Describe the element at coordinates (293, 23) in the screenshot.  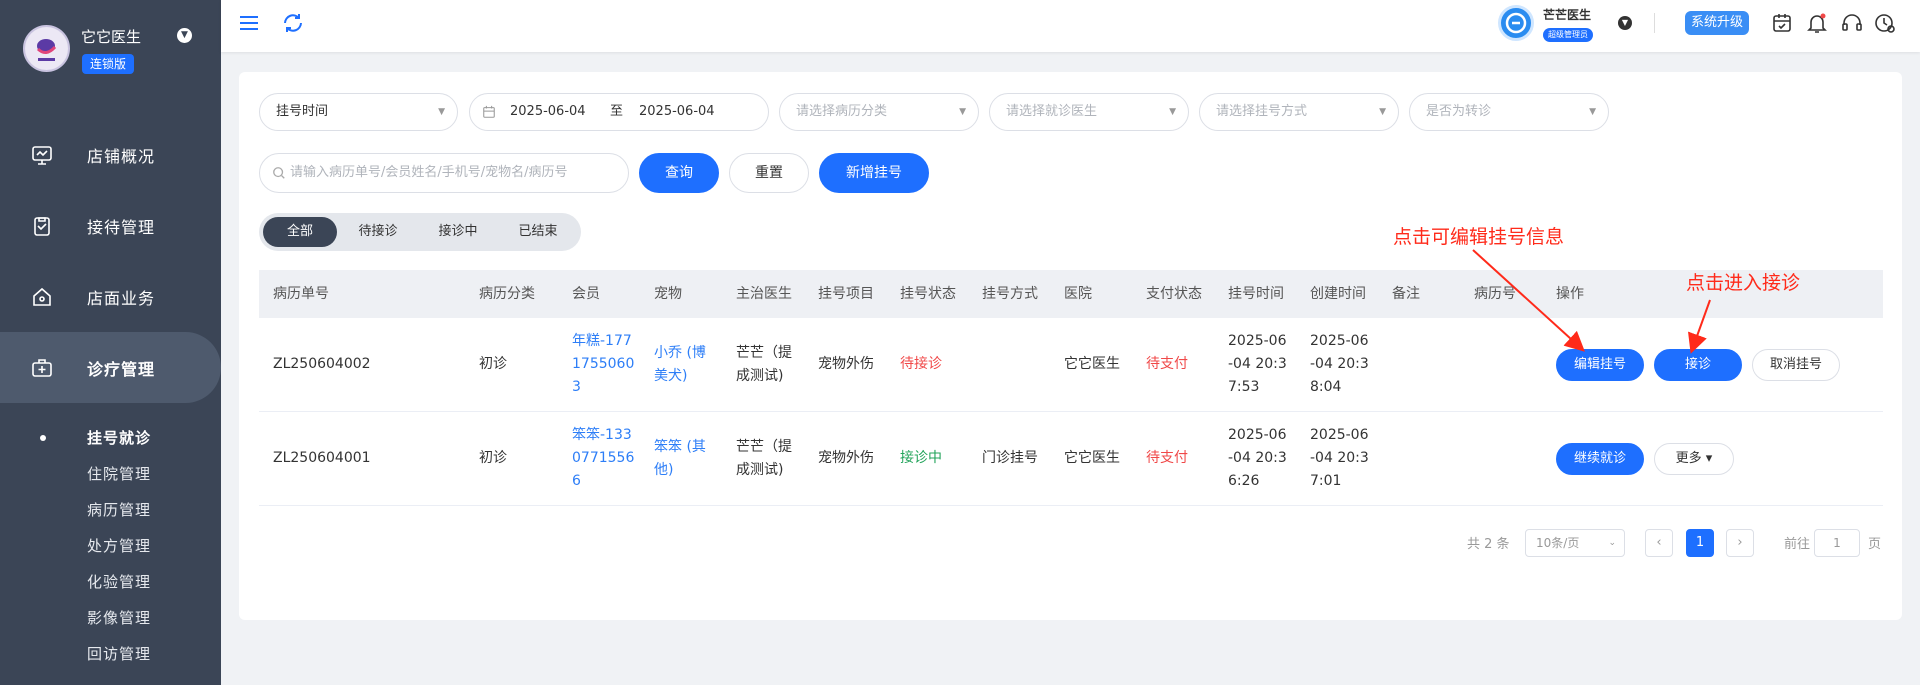
I see `refresh-icon` at that location.